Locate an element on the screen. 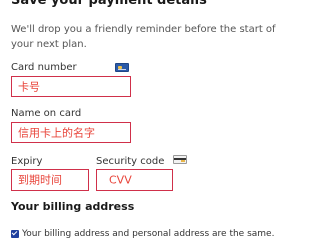 The height and width of the screenshot is (243, 320). security-code-field: CVV is located at coordinates (134, 180).